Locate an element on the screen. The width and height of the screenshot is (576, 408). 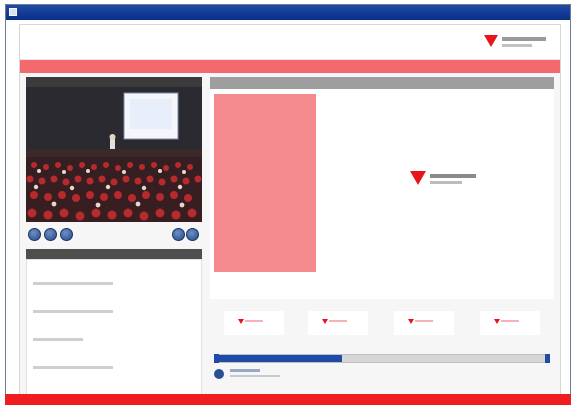
current-slide-indicator is located at coordinates (314, 376).